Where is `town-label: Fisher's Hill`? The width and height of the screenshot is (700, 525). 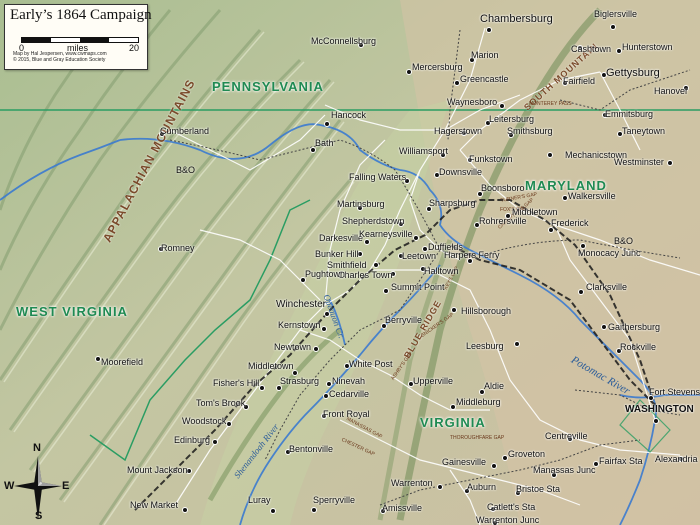 town-label: Fisher's Hill is located at coordinates (236, 383).